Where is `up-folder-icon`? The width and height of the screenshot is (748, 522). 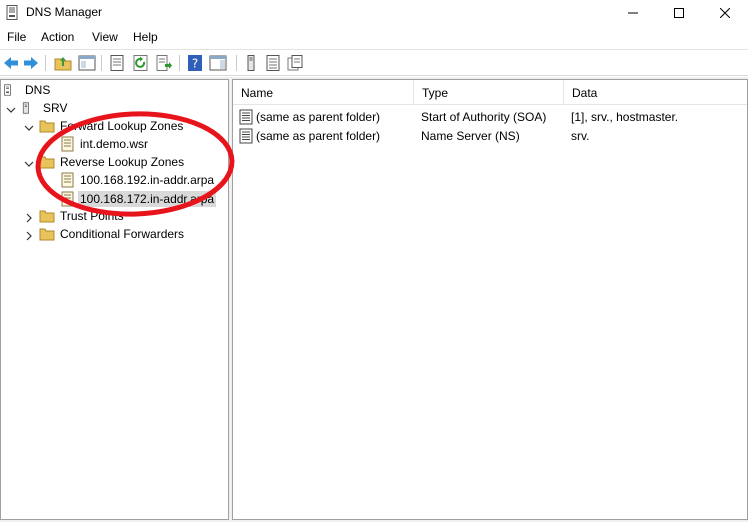 up-folder-icon is located at coordinates (63, 63).